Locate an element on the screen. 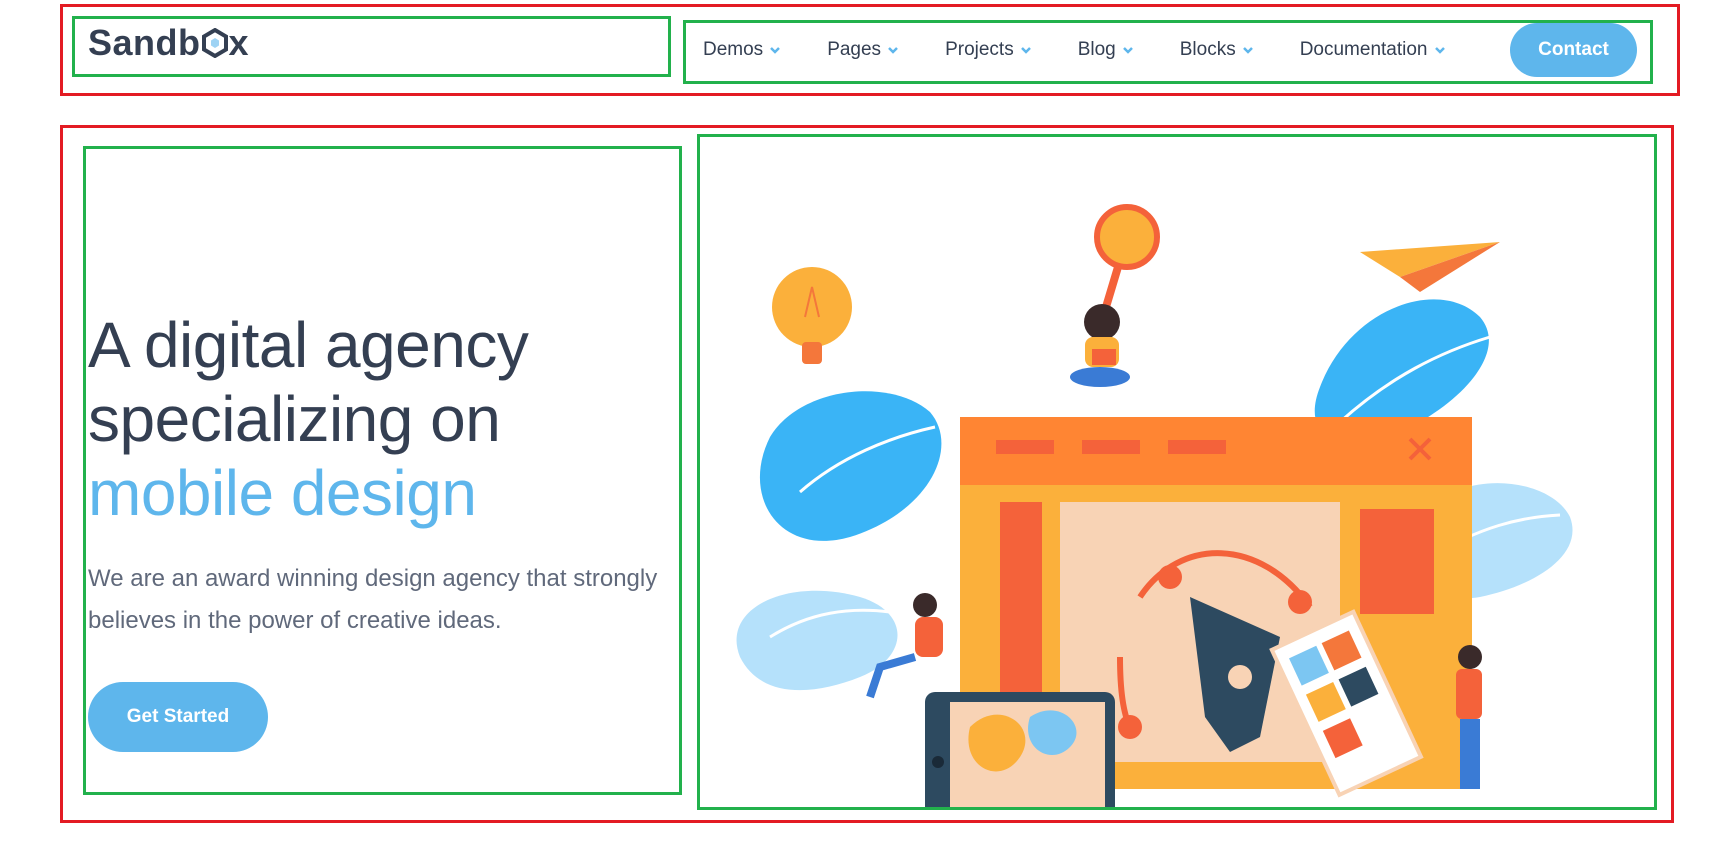 The height and width of the screenshot is (843, 1729). nav-item-blog: Blog is located at coordinates (1106, 50).